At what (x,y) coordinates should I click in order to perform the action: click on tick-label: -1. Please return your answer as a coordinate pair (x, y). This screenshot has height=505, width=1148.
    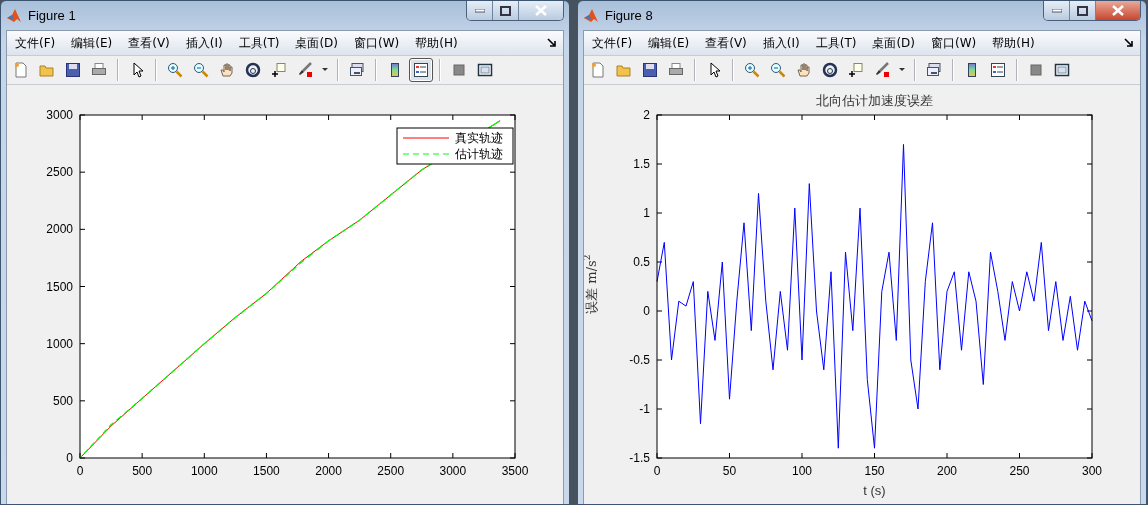
    Looking at the image, I should click on (644, 409).